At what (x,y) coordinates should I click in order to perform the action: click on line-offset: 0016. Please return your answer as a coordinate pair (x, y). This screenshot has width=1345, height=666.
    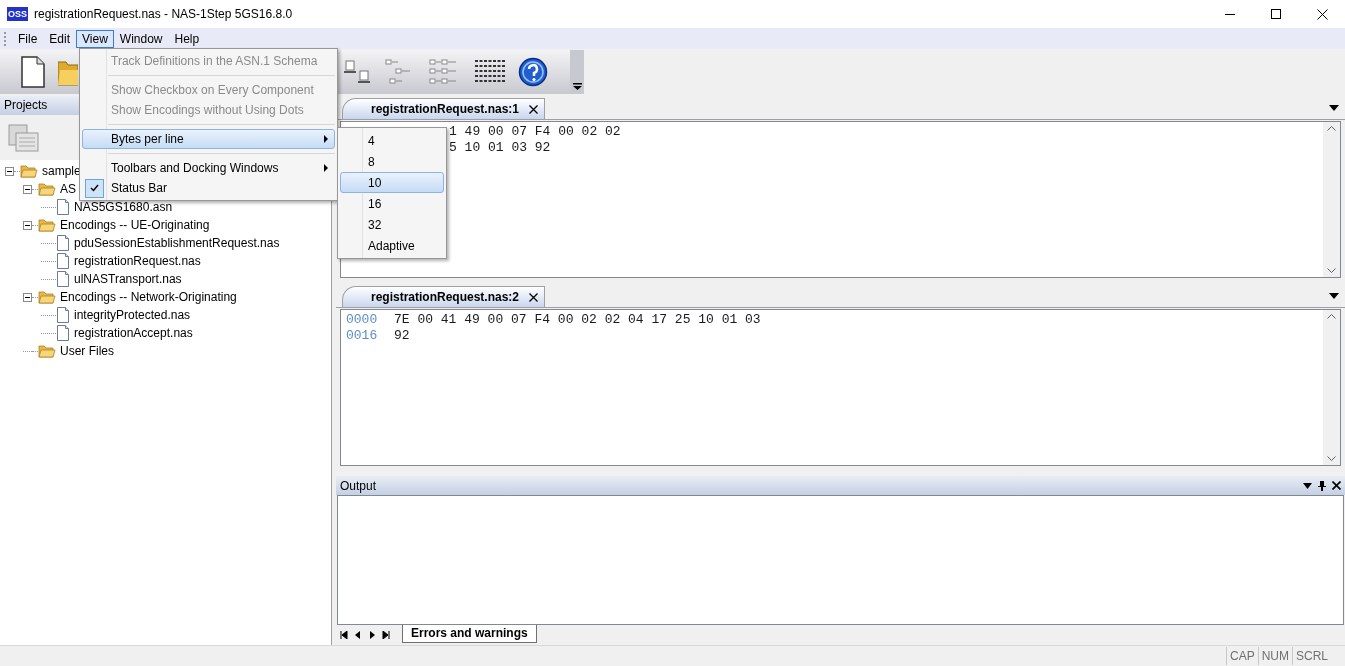
    Looking at the image, I should click on (362, 336).